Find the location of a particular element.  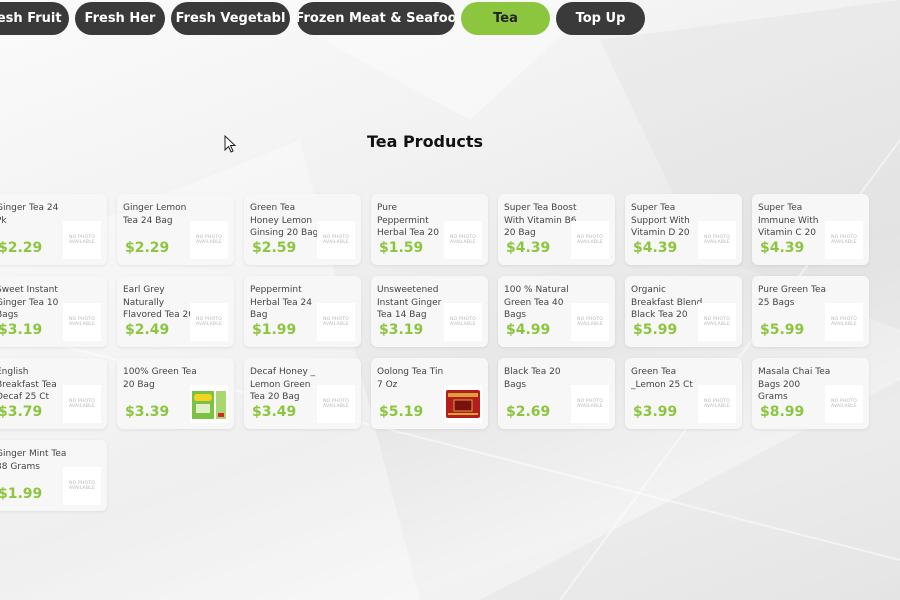

product-name: Masala Chai Tea Bags 200 Grams is located at coordinates (794, 384).